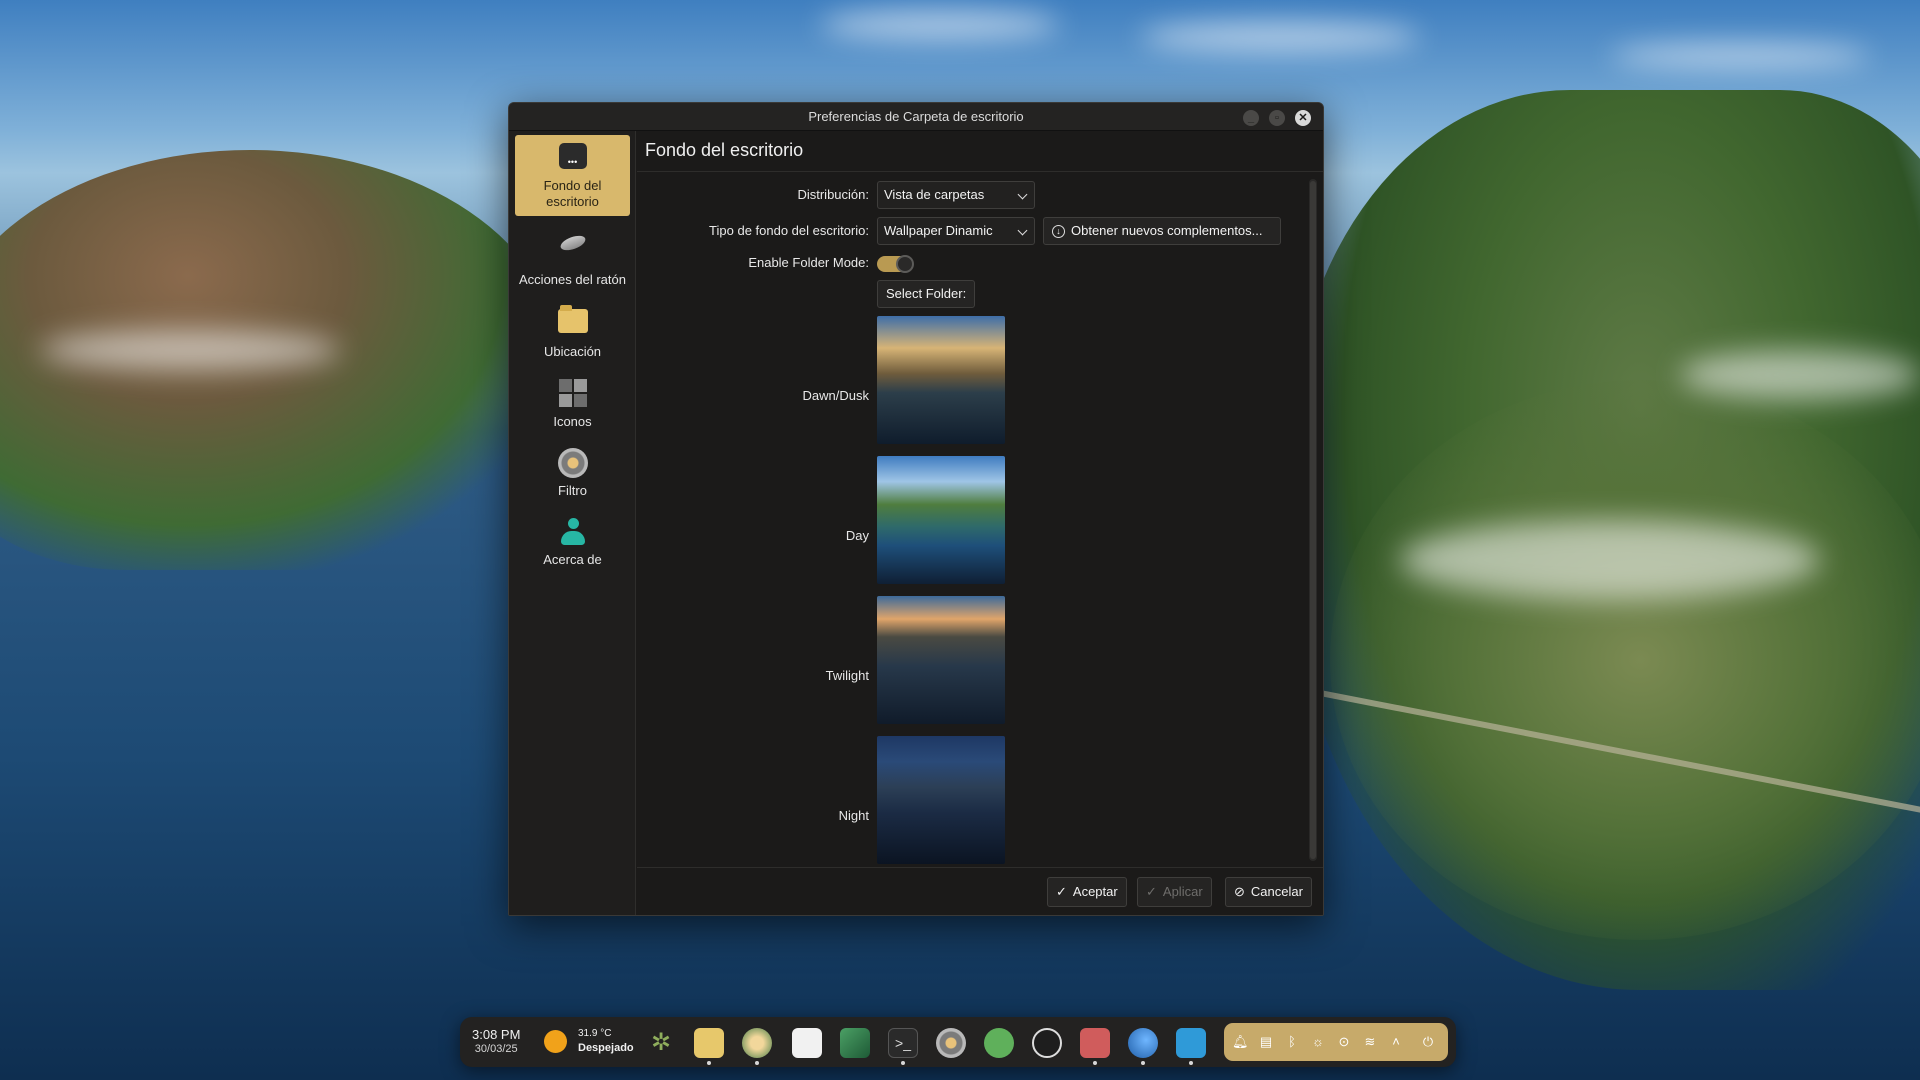 Image resolution: width=1920 pixels, height=1080 pixels. Describe the element at coordinates (999, 1043) in the screenshot. I see `spotify-icon` at that location.